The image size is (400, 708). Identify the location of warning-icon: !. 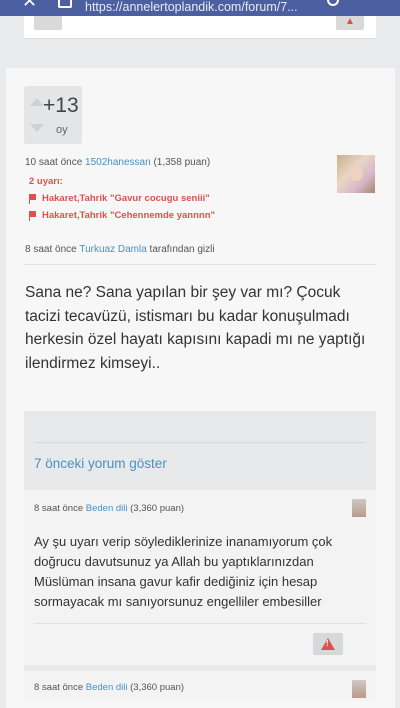
(328, 644).